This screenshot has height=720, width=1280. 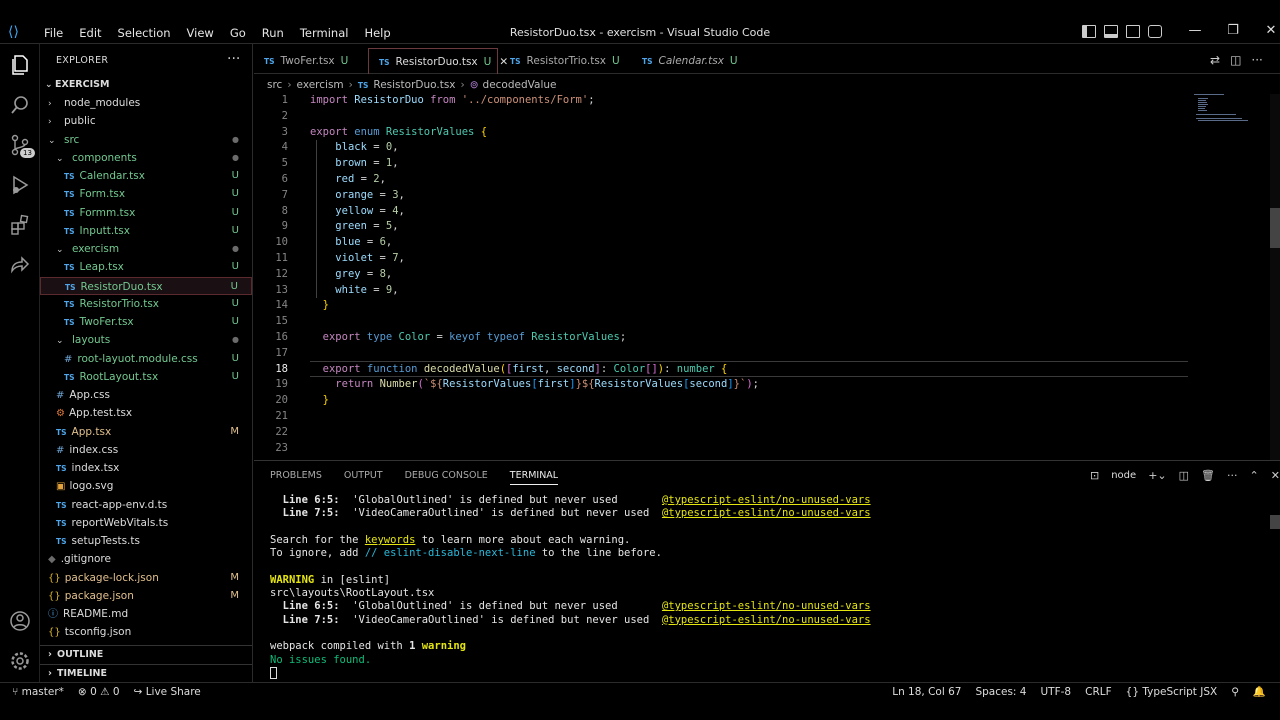 I want to click on maximize-panel-icon: ⌃, so click(x=1254, y=475).